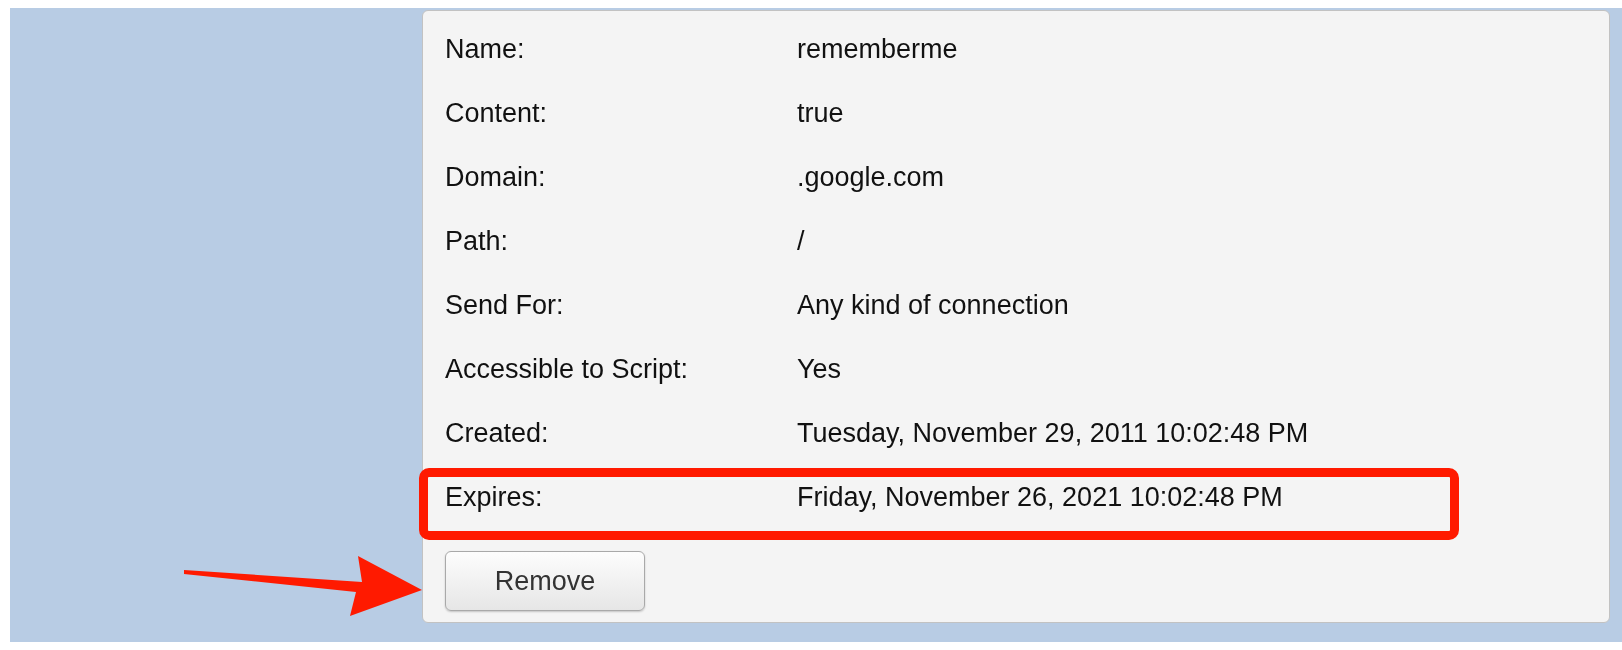  I want to click on field-label: Name:, so click(485, 49).